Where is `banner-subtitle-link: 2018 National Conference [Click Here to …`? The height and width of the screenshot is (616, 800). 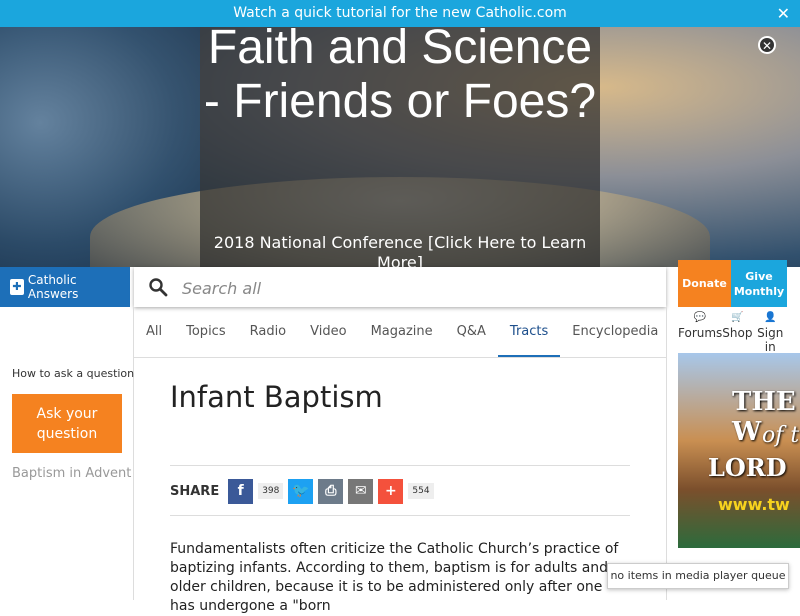 banner-subtitle-link: 2018 National Conference [Click Here to … is located at coordinates (400, 250).